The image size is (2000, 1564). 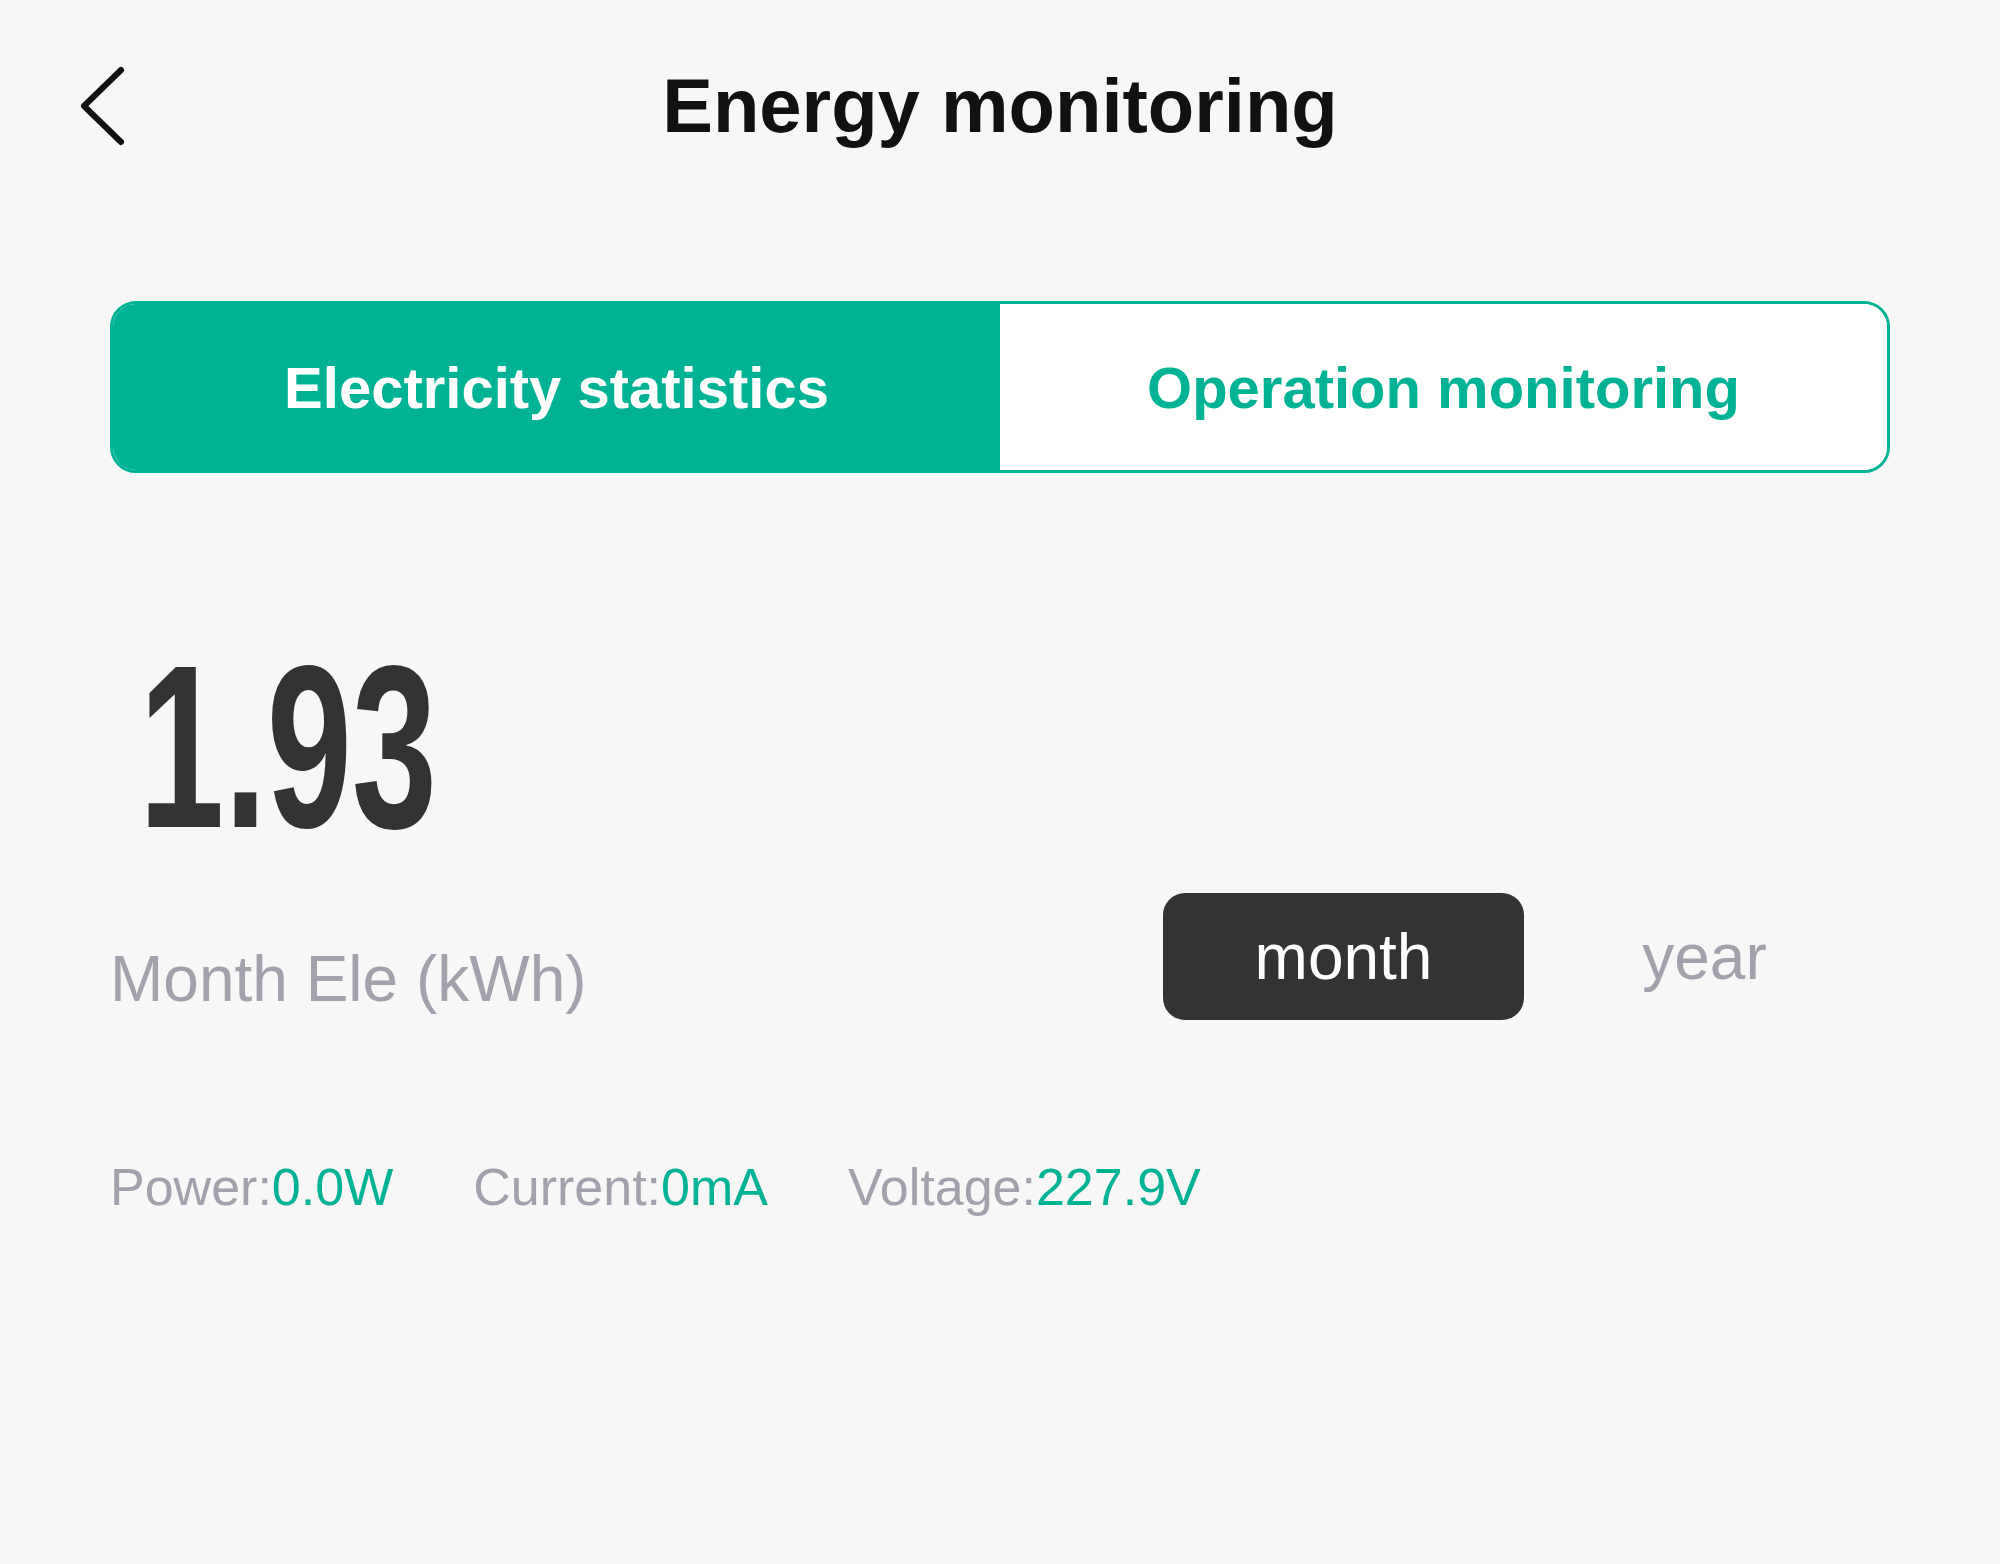 What do you see at coordinates (556, 387) in the screenshot?
I see `tab: Electricity statistics` at bounding box center [556, 387].